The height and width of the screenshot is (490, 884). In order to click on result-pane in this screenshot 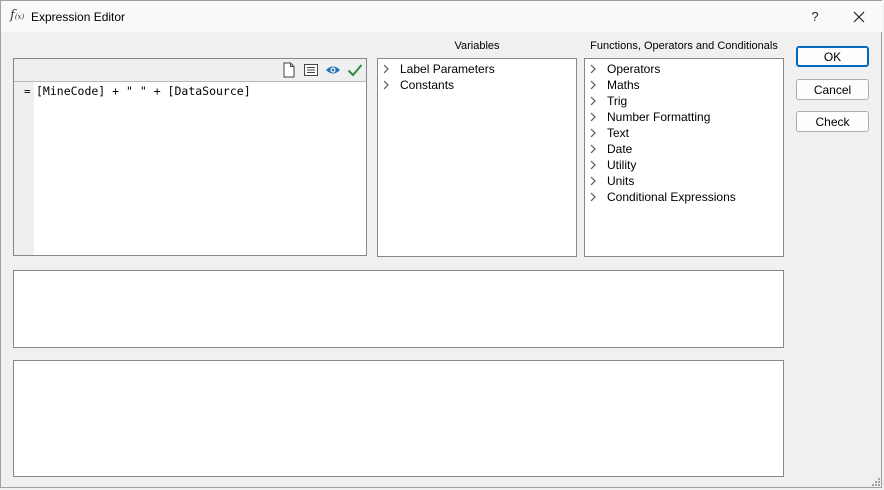, I will do `click(398, 309)`.